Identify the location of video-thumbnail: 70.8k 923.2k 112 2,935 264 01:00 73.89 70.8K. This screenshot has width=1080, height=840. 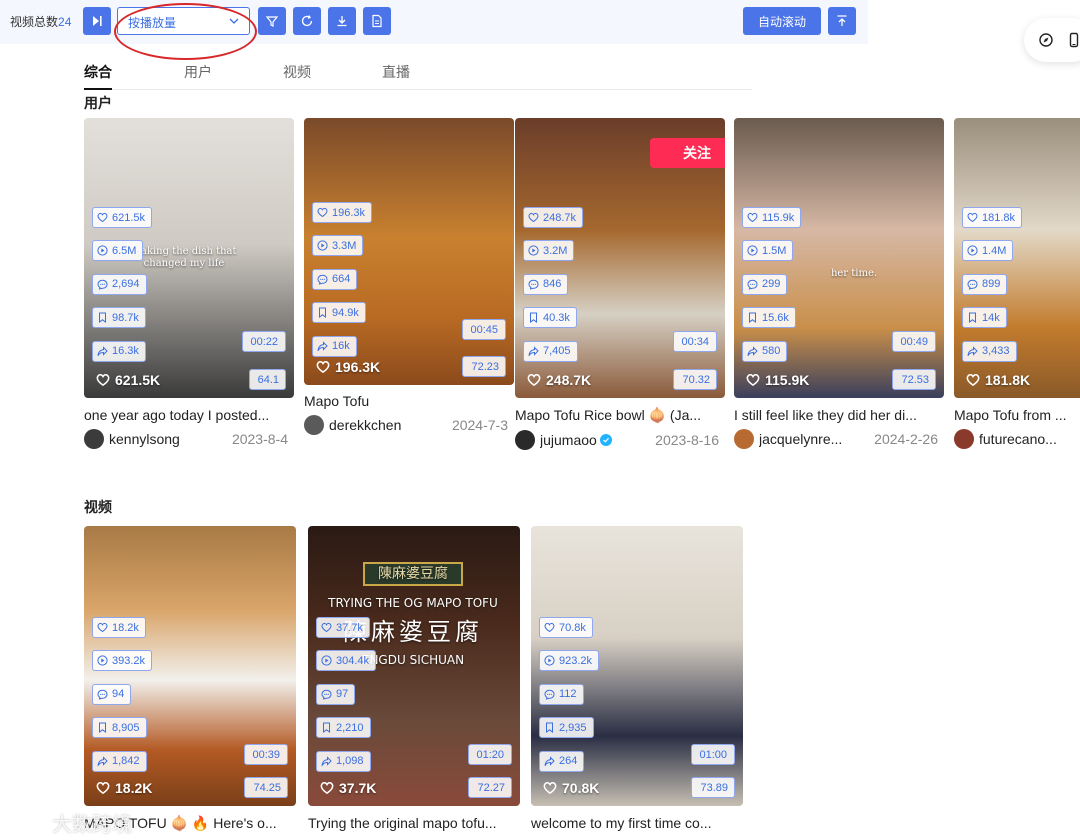
(637, 666).